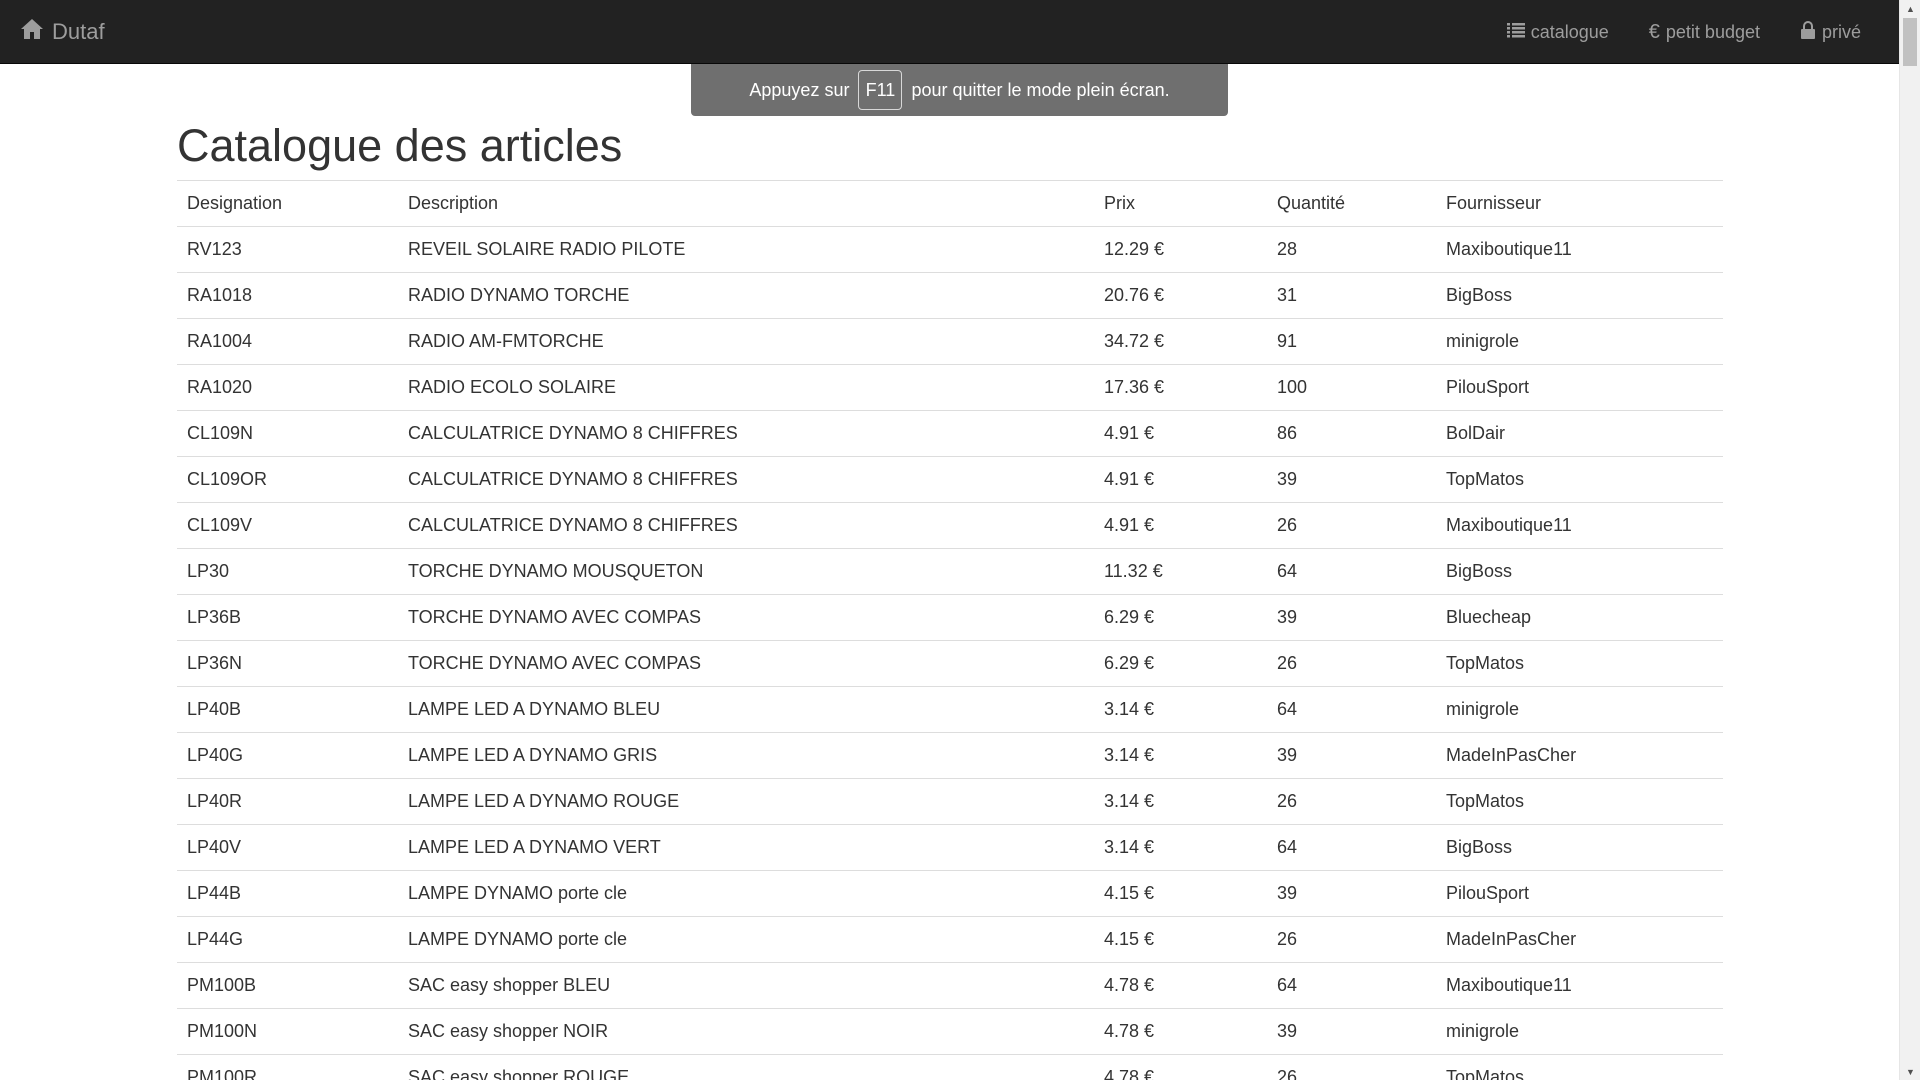 The height and width of the screenshot is (1080, 1920). What do you see at coordinates (746, 295) in the screenshot?
I see `cell-description: RADIO DYNAMO TORCHE` at bounding box center [746, 295].